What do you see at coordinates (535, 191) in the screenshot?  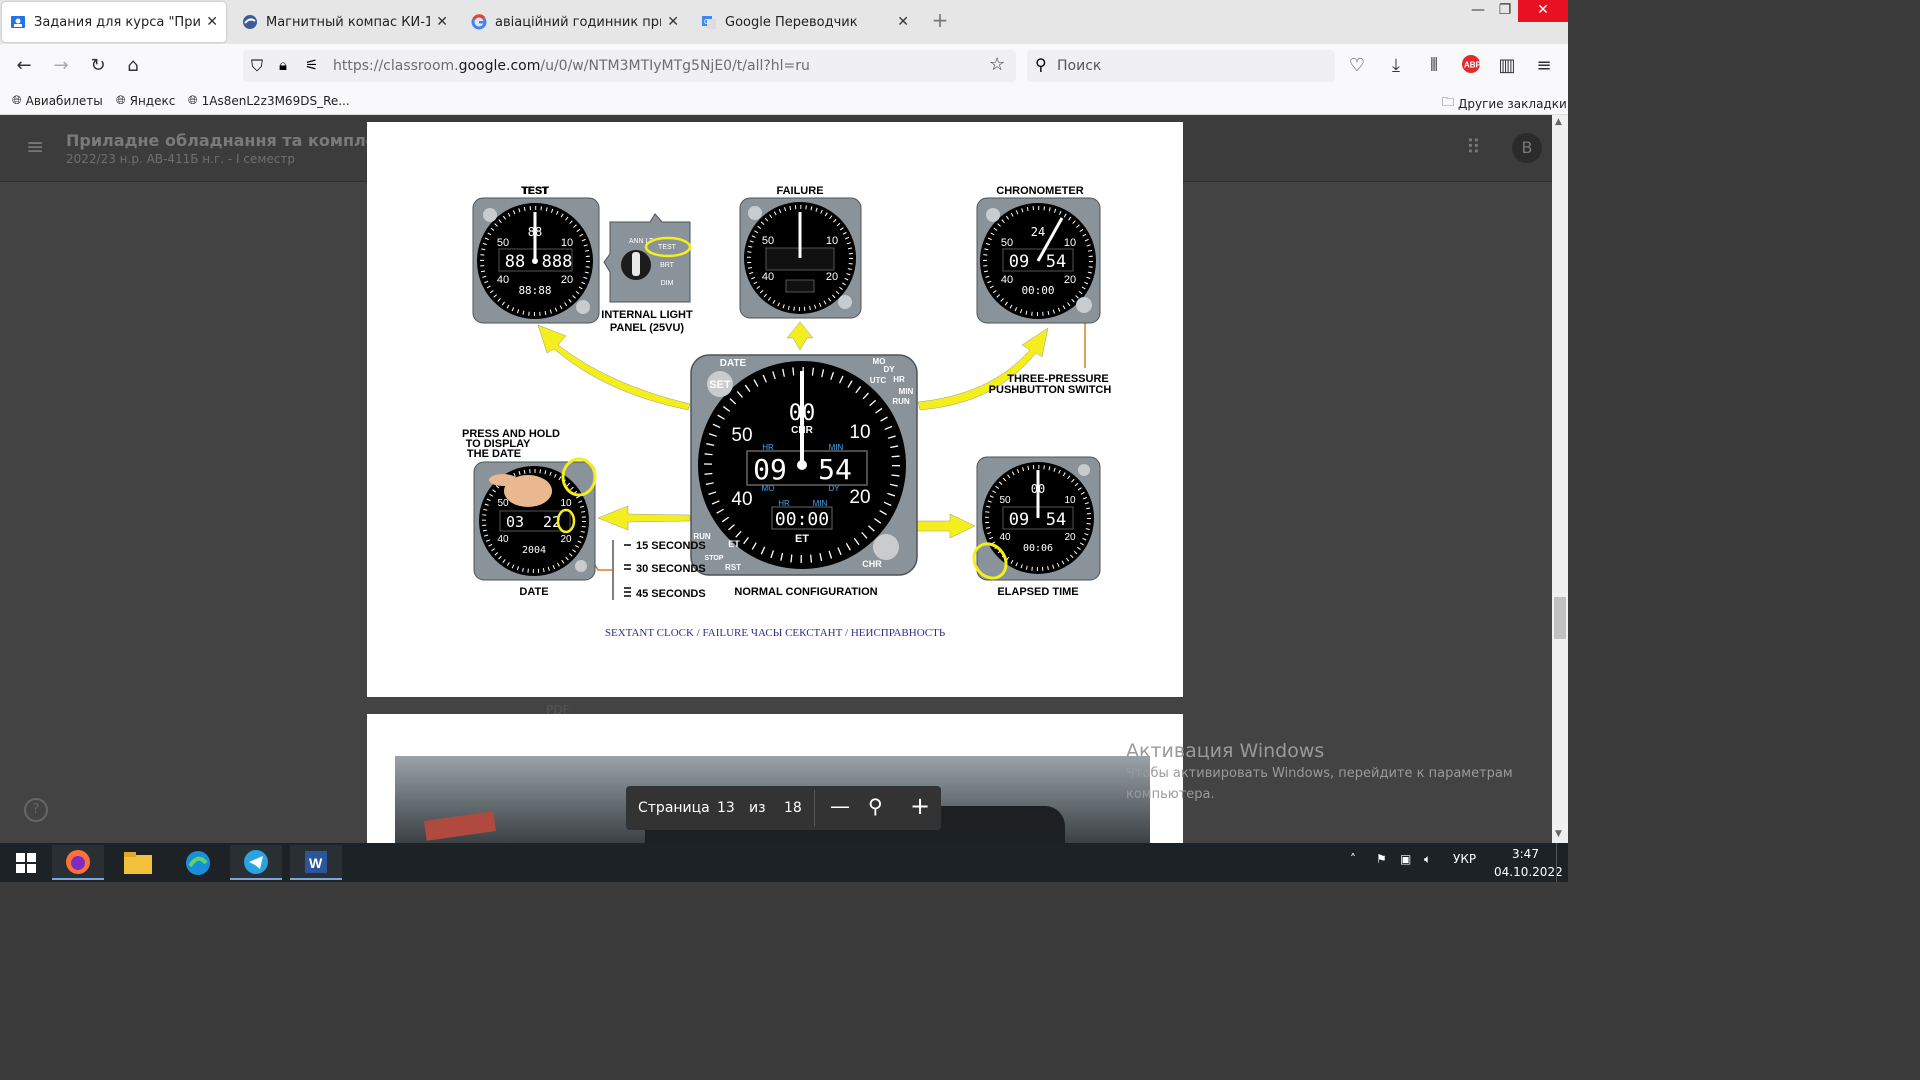 I see `label-test: TEST` at bounding box center [535, 191].